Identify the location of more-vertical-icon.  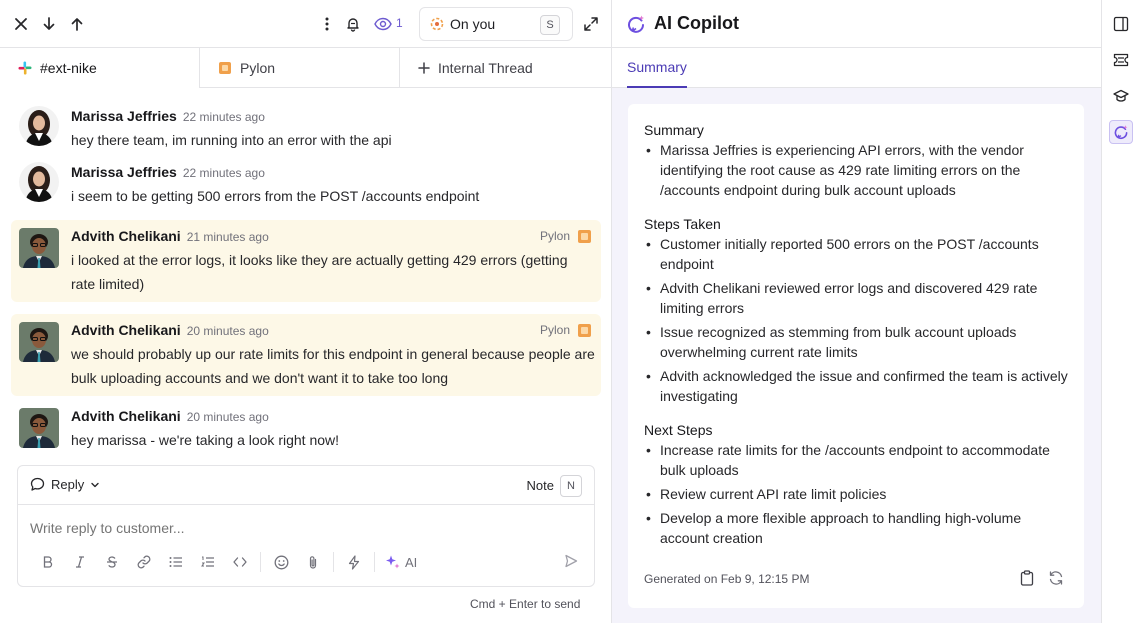
(327, 24).